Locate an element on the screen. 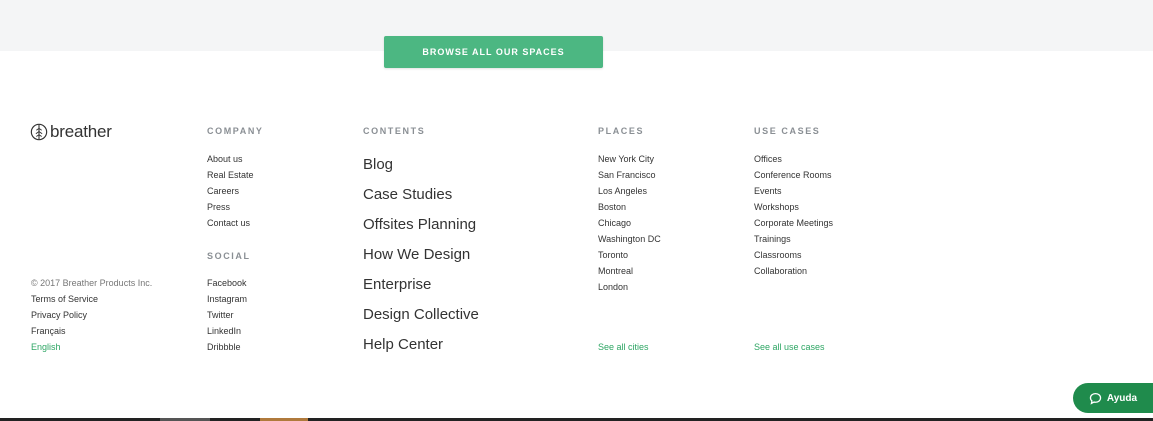 This screenshot has height=421, width=1153. use-case-link-classrooms: Classrooms is located at coordinates (793, 255).